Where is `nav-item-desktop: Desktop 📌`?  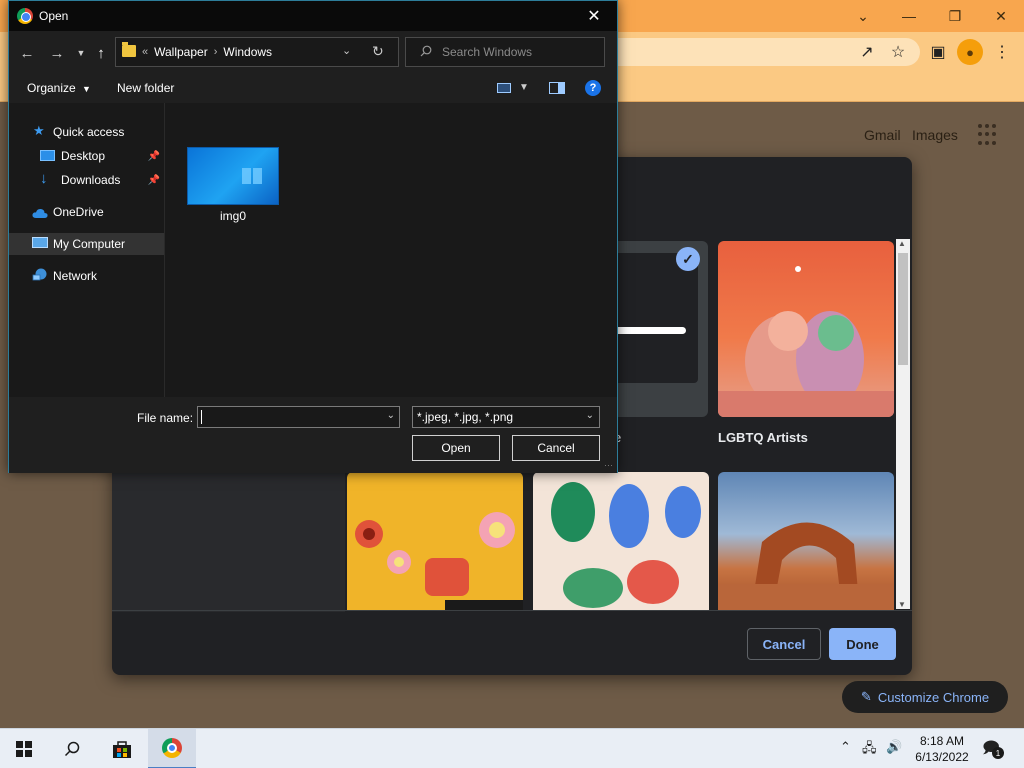
nav-item-desktop: Desktop 📌 is located at coordinates (86, 156).